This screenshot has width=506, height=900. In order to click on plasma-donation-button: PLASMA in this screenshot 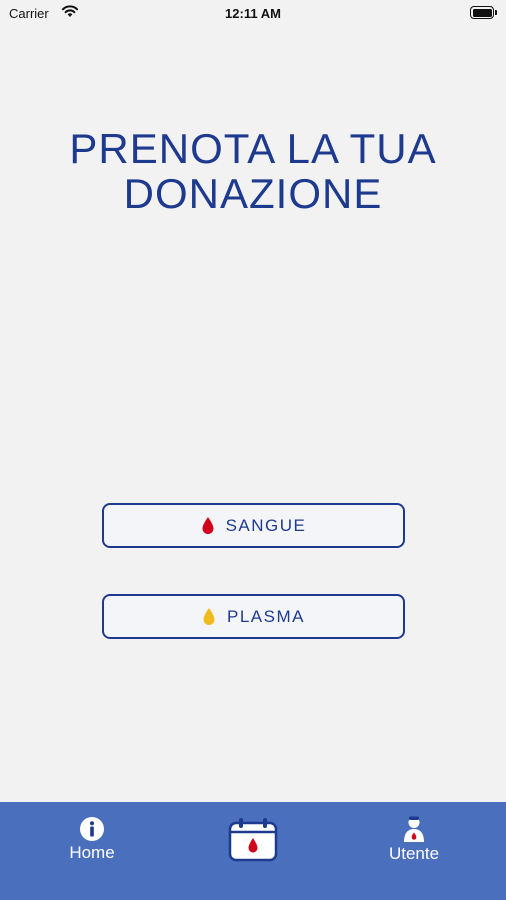, I will do `click(253, 616)`.